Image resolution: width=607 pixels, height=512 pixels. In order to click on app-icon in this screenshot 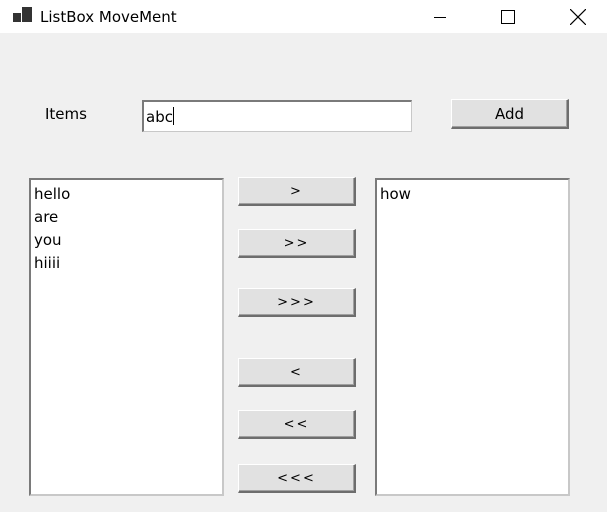, I will do `click(22, 14)`.